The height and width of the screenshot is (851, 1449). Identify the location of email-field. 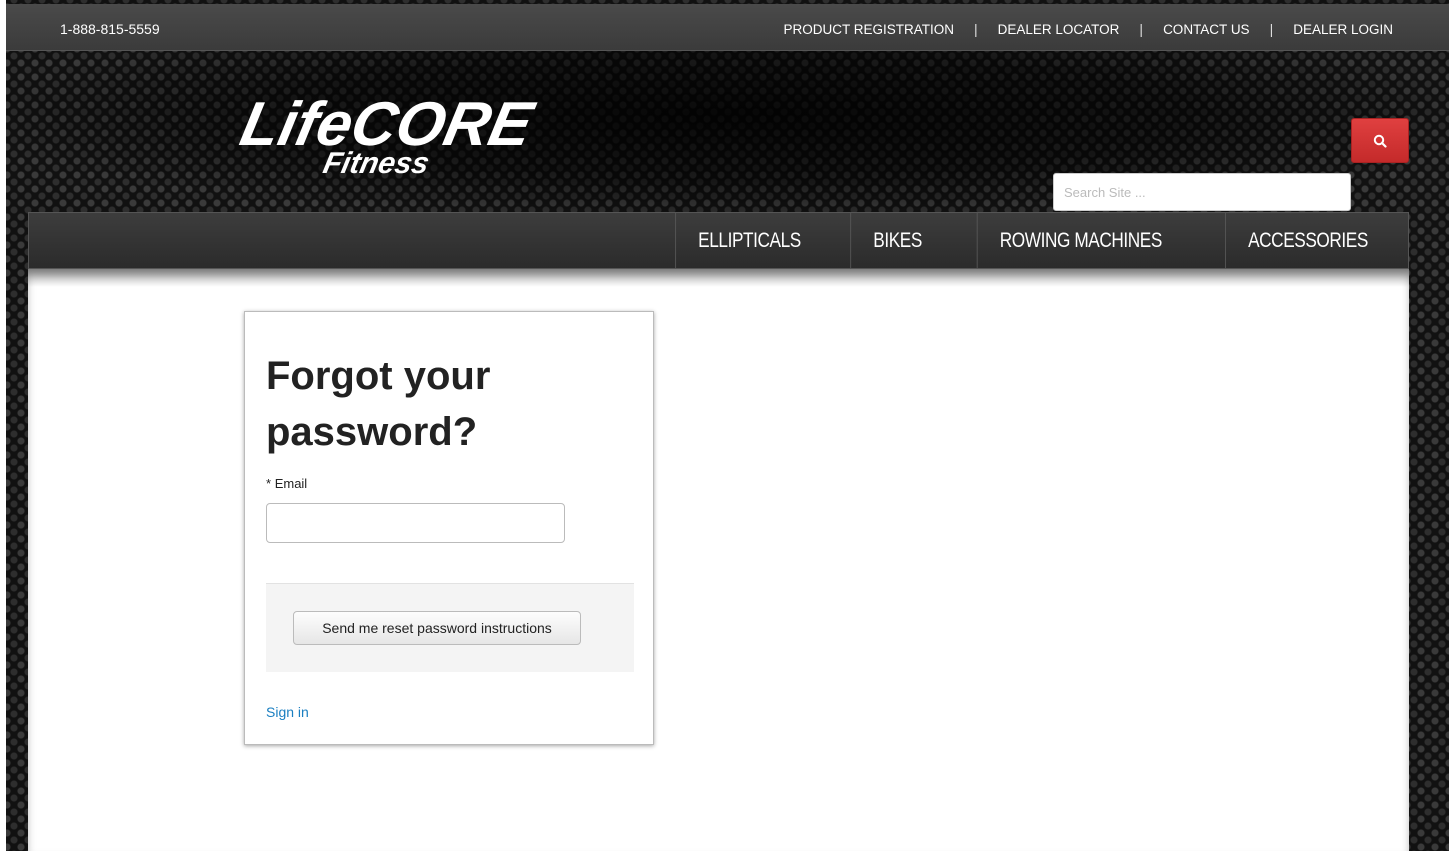
(415, 523).